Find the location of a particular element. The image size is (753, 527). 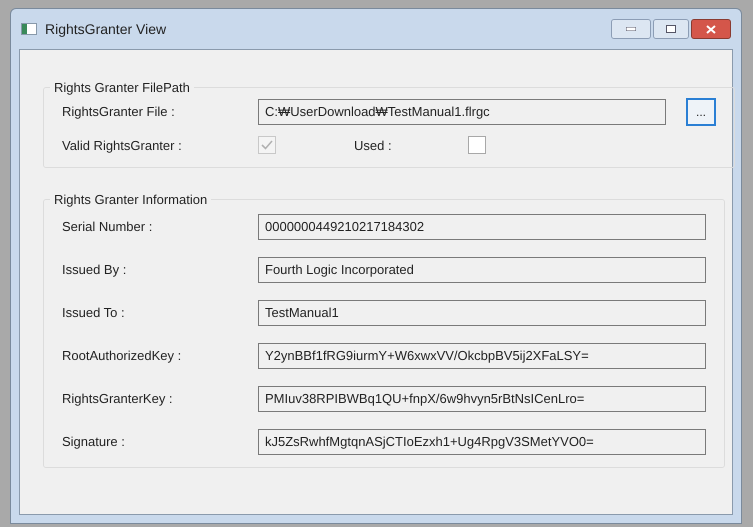

checkbox-label: Valid RightsGranter : is located at coordinates (122, 145).